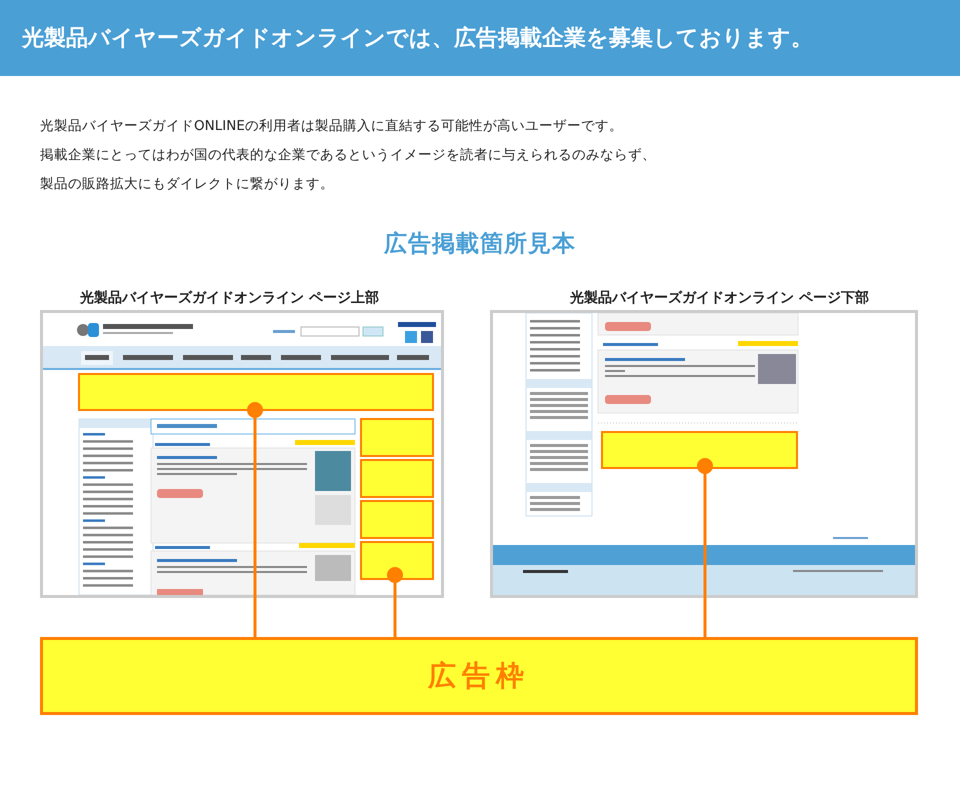  What do you see at coordinates (229, 298) in the screenshot?
I see `sample-label: 光製品バイヤーズガイドオンライン ページ上部` at bounding box center [229, 298].